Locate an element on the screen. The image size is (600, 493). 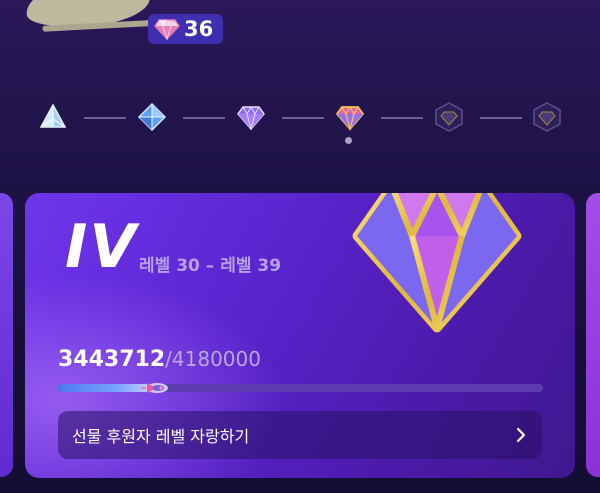
purple-gem-icon is located at coordinates (251, 118).